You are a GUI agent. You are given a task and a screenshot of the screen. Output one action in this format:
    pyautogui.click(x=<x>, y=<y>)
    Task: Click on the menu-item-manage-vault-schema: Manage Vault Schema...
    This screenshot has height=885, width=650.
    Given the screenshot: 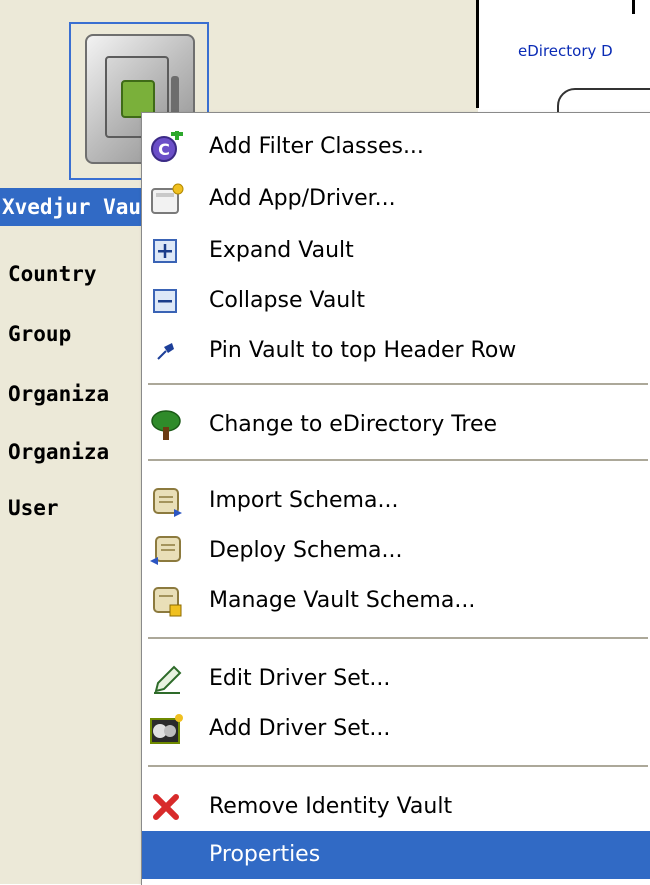 What is the action you would take?
    pyautogui.click(x=396, y=601)
    